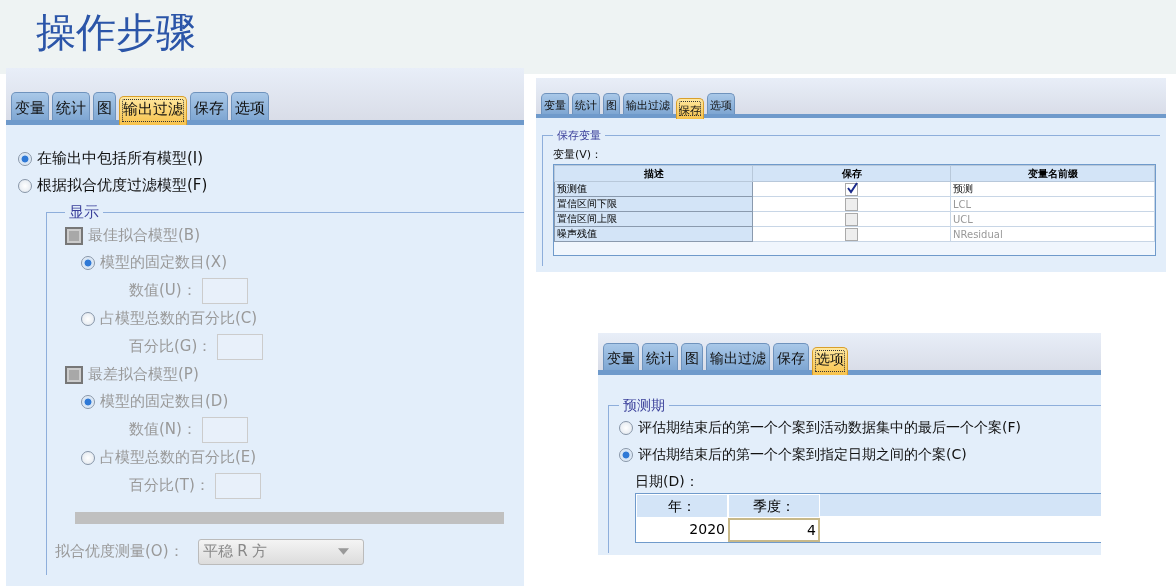 The width and height of the screenshot is (1176, 586). I want to click on option-label: 在输出中包括所有模型(I), so click(120, 158).